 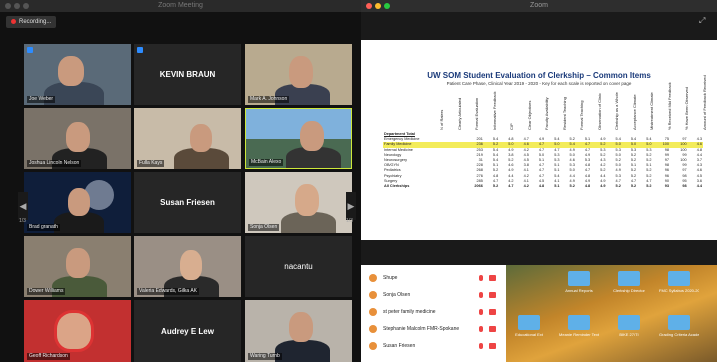 I want to click on previous-page-button: ◀, so click(x=23, y=206).